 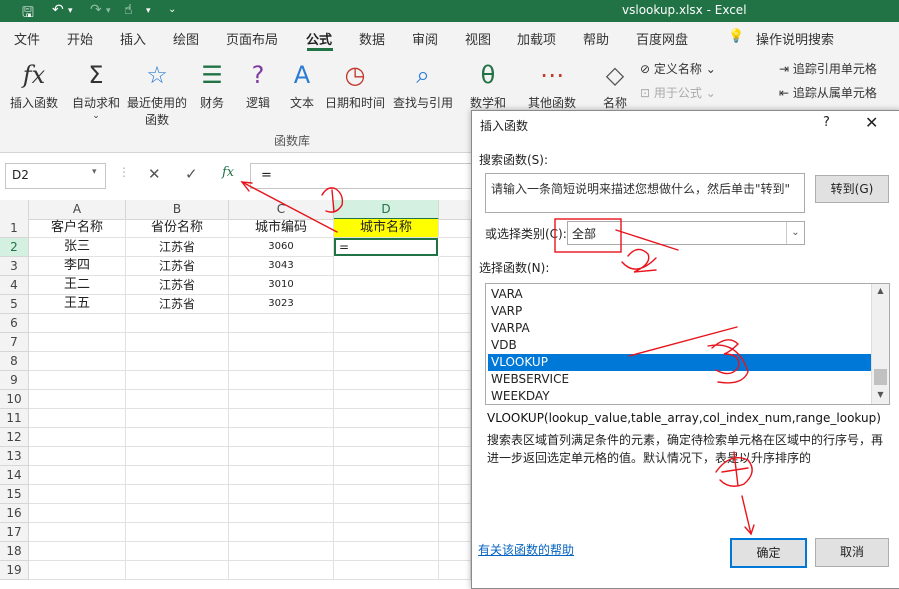 What do you see at coordinates (319, 38) in the screenshot?
I see `tab-formulas: 公式` at bounding box center [319, 38].